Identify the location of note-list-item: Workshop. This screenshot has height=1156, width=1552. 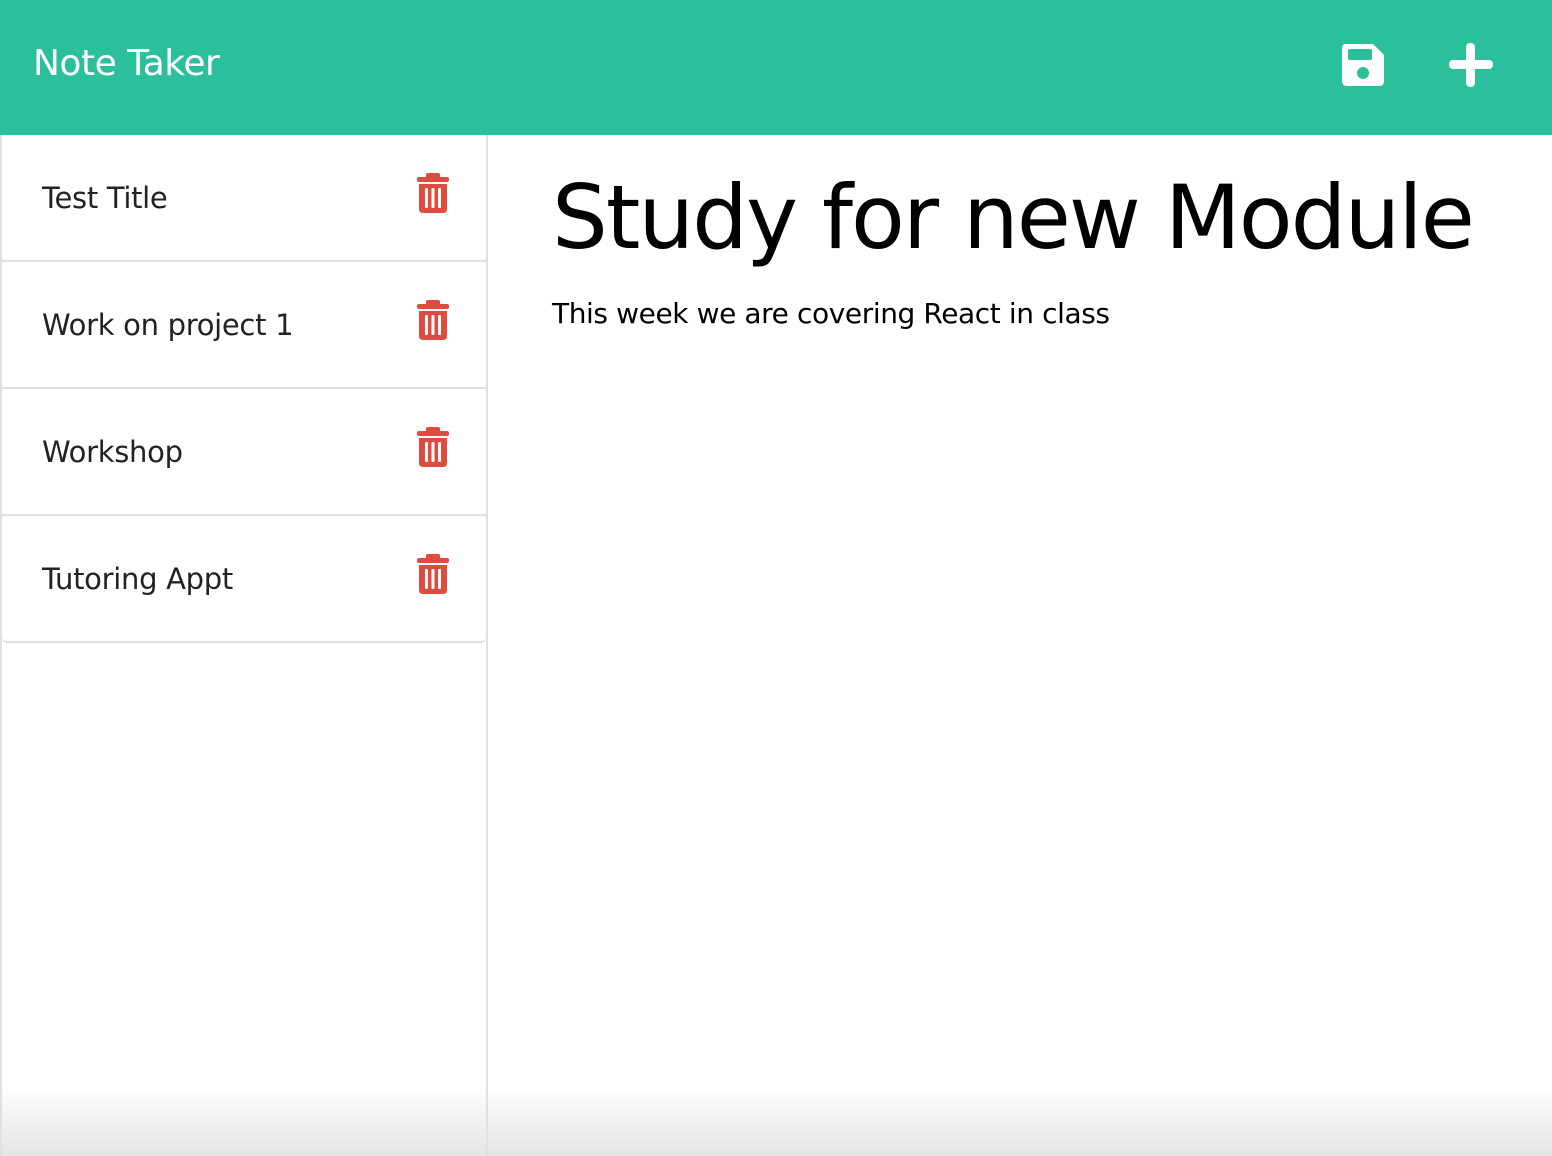
(244, 452).